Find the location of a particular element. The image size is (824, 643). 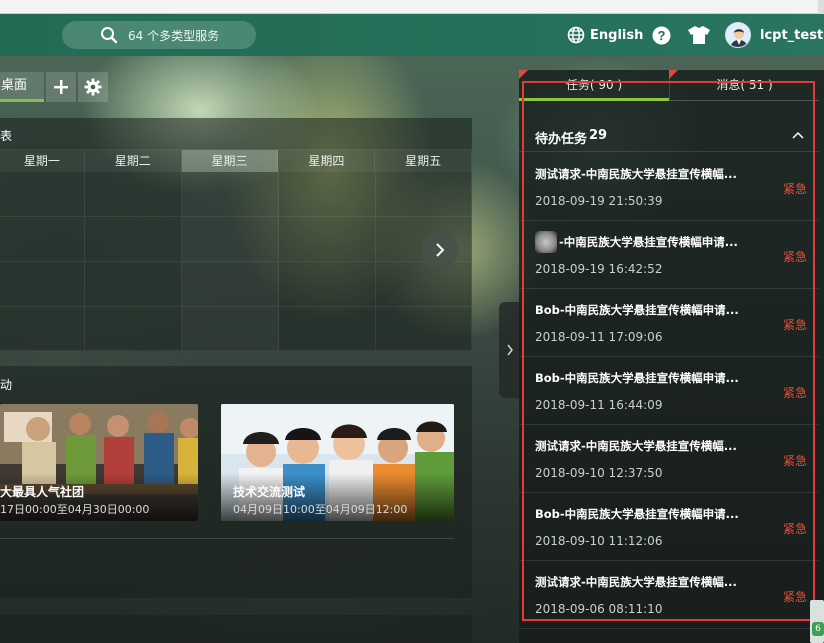

tab-tasks: 任务( 90 ) is located at coordinates (594, 85).